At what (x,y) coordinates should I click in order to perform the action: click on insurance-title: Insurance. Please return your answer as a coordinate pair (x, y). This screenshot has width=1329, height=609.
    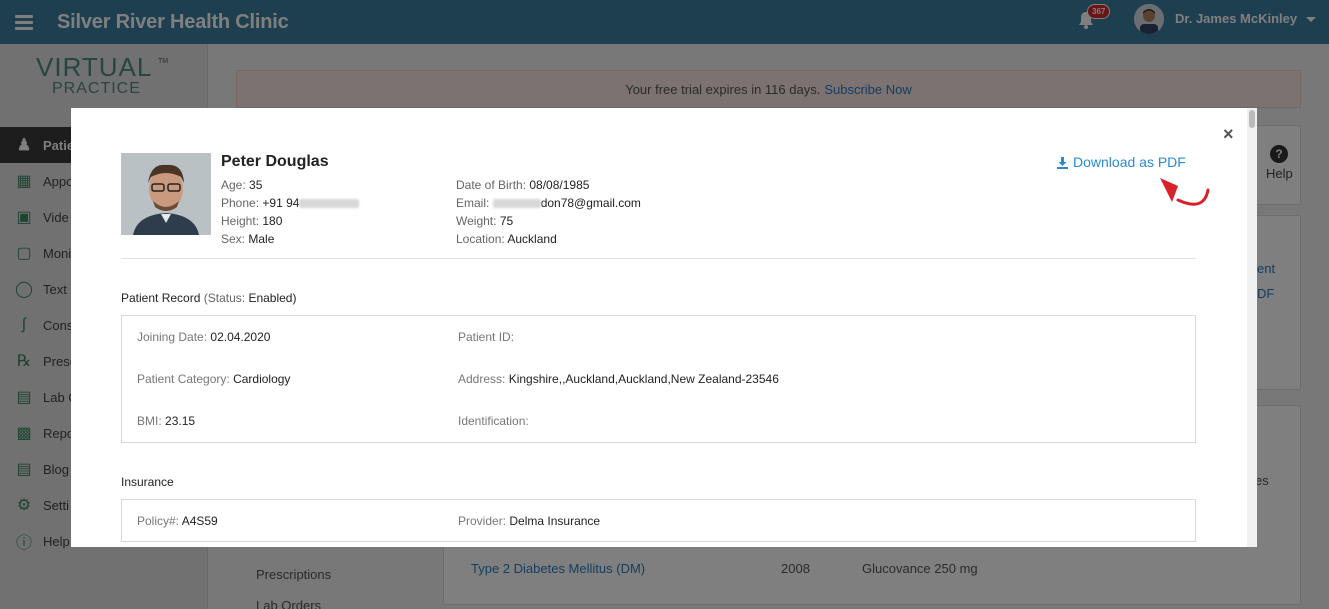
    Looking at the image, I should click on (147, 482).